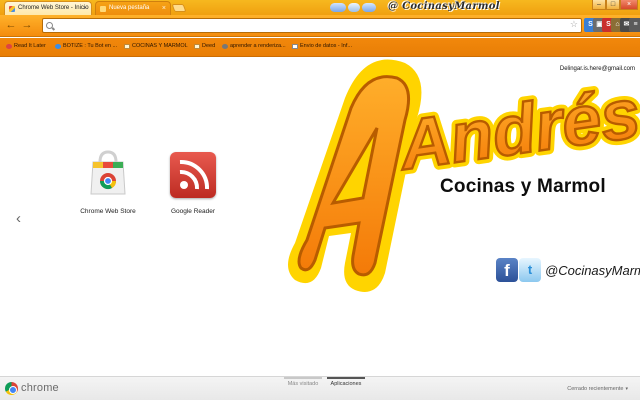 The image size is (640, 400). I want to click on social-handle: @CocinasyMarmol, so click(592, 270).